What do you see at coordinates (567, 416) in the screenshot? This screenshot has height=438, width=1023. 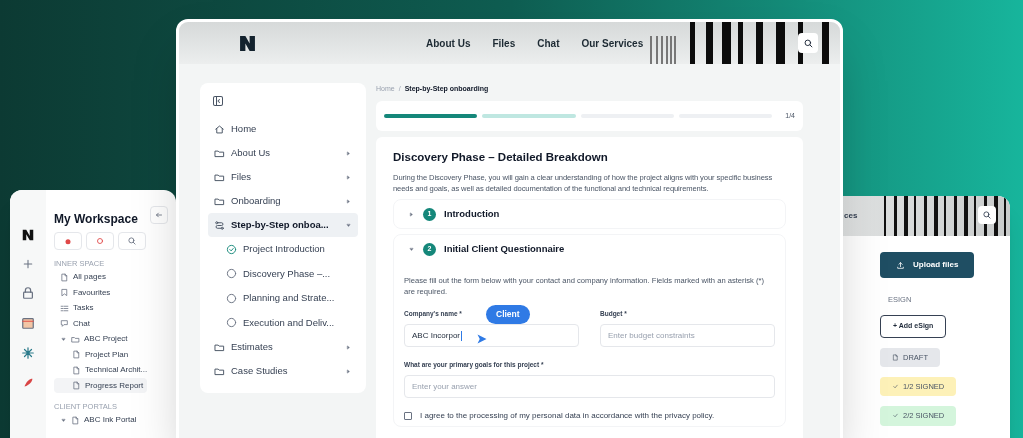 I see `consent-text: I agree to the processing of my personal data in accordance with the privacy policy.` at bounding box center [567, 416].